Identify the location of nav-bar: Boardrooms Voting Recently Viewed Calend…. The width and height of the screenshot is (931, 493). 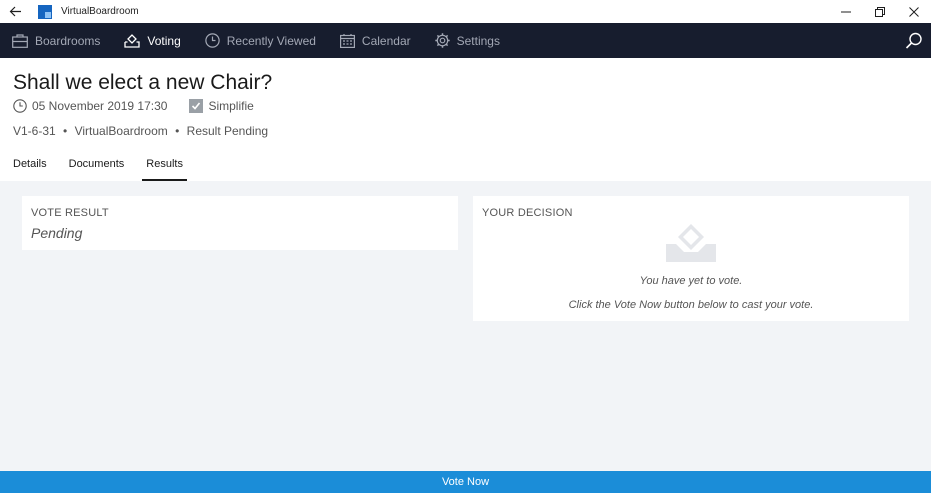
(465, 40).